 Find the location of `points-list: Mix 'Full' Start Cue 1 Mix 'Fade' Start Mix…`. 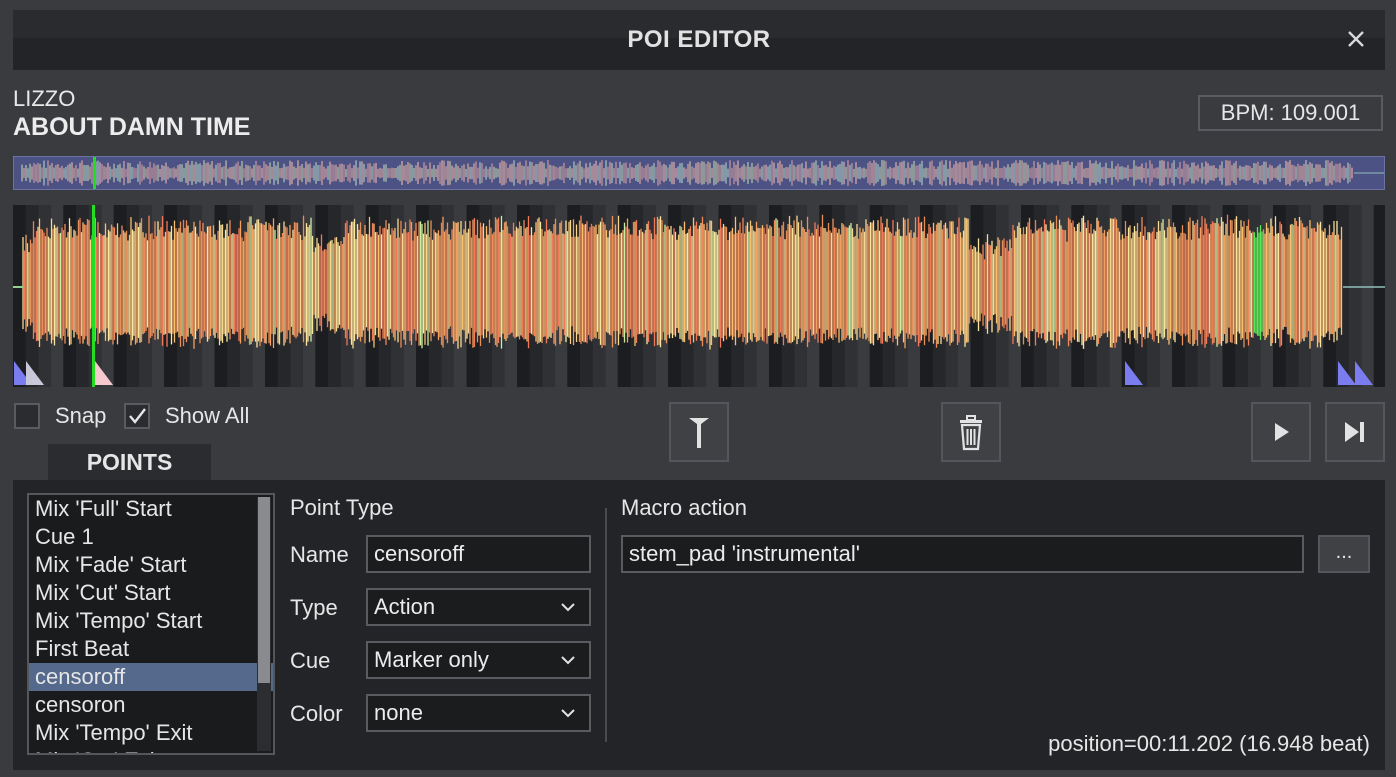

points-list: Mix 'Full' Start Cue 1 Mix 'Fade' Start Mix… is located at coordinates (151, 624).